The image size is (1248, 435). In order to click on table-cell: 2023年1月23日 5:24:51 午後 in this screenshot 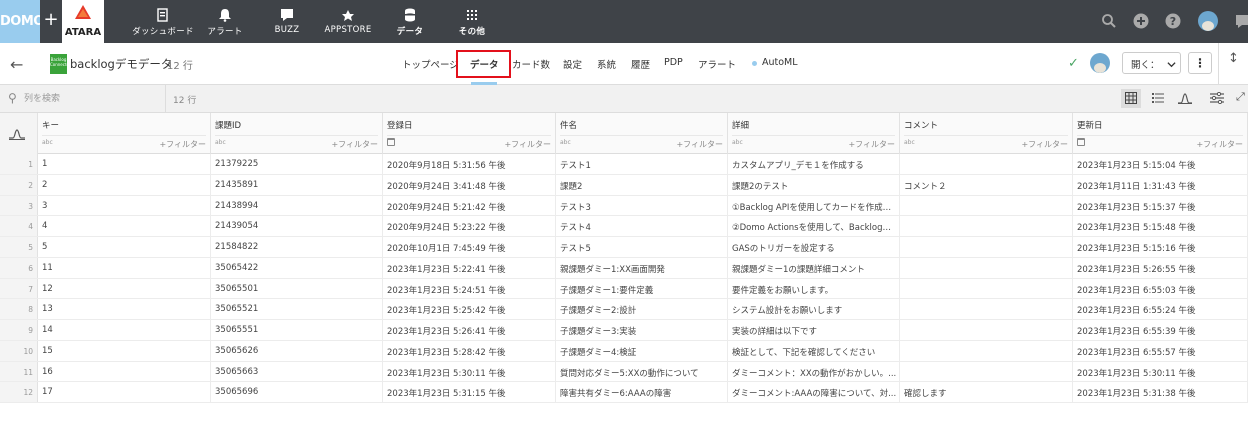, I will do `click(469, 288)`.